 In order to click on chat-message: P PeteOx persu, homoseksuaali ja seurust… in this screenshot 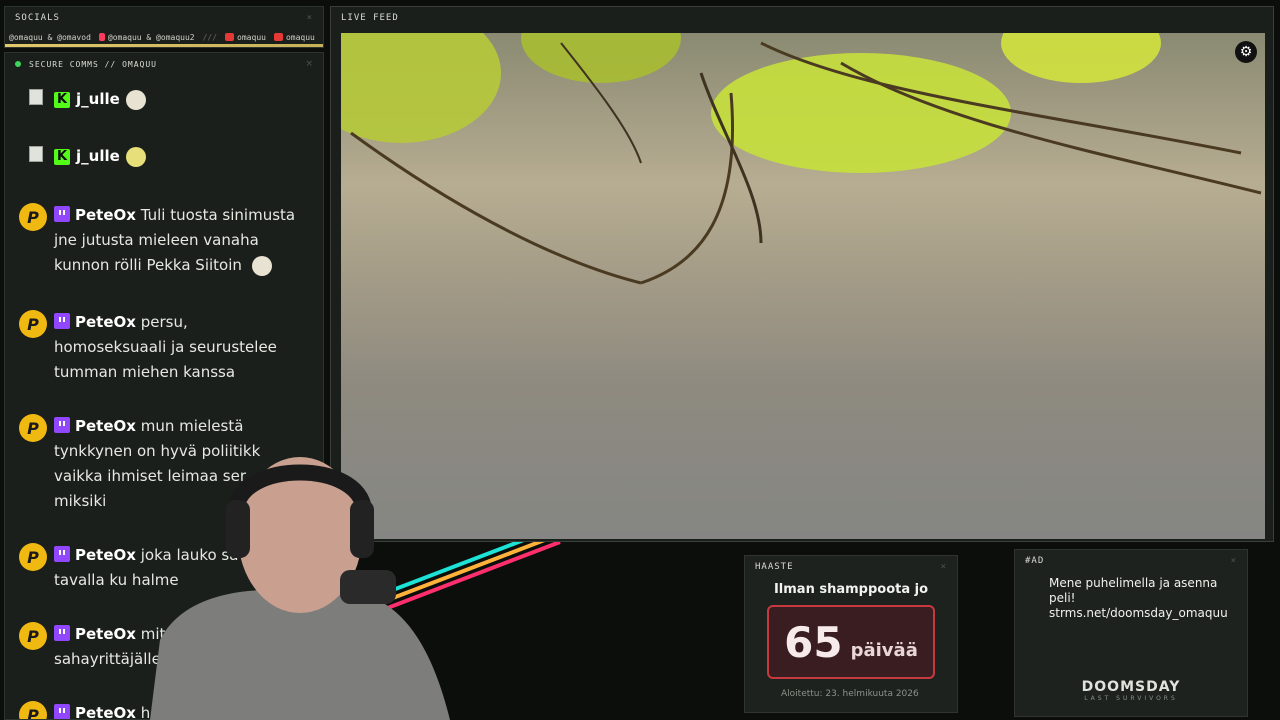, I will do `click(169, 347)`.